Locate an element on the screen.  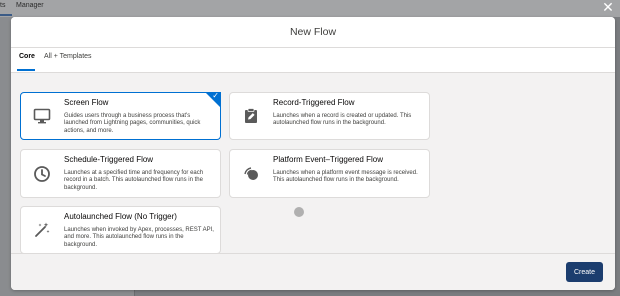
flow-card-title: Screen Flow is located at coordinates (86, 102).